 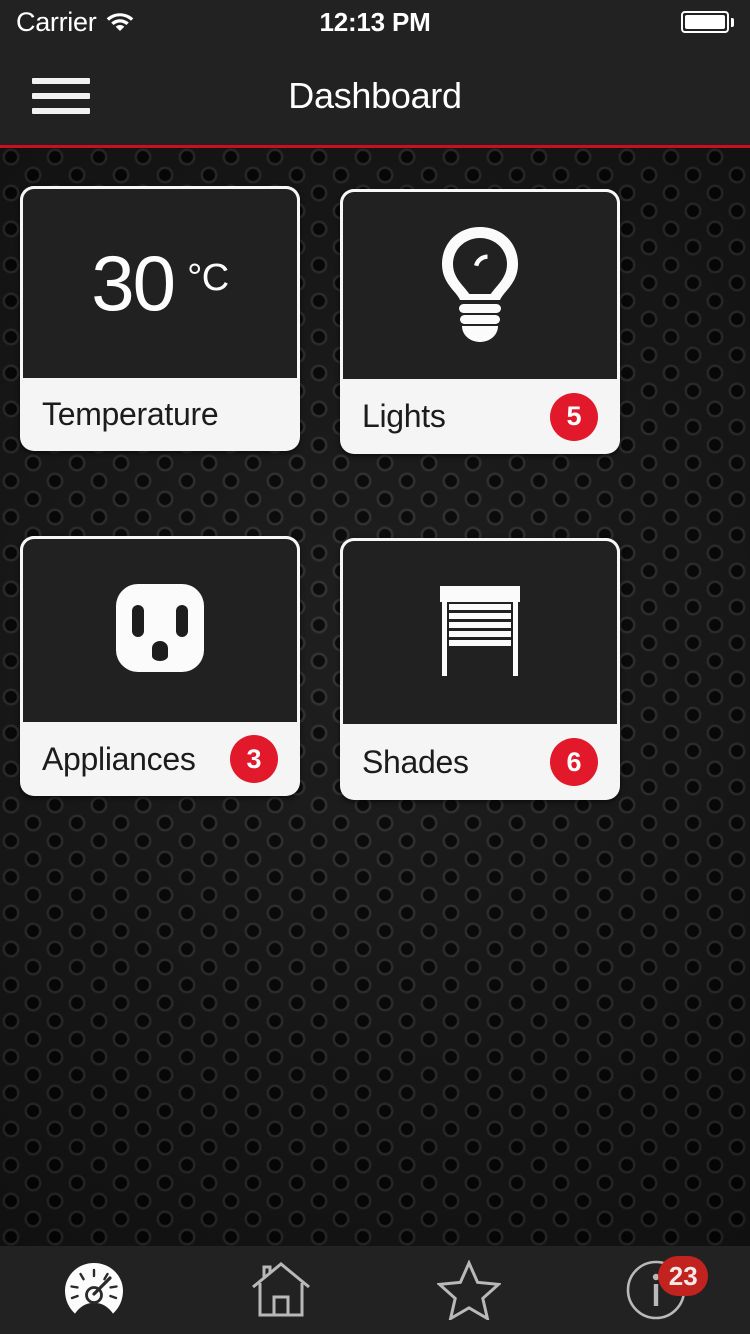 I want to click on tile-label-lights: Lights, so click(x=404, y=416).